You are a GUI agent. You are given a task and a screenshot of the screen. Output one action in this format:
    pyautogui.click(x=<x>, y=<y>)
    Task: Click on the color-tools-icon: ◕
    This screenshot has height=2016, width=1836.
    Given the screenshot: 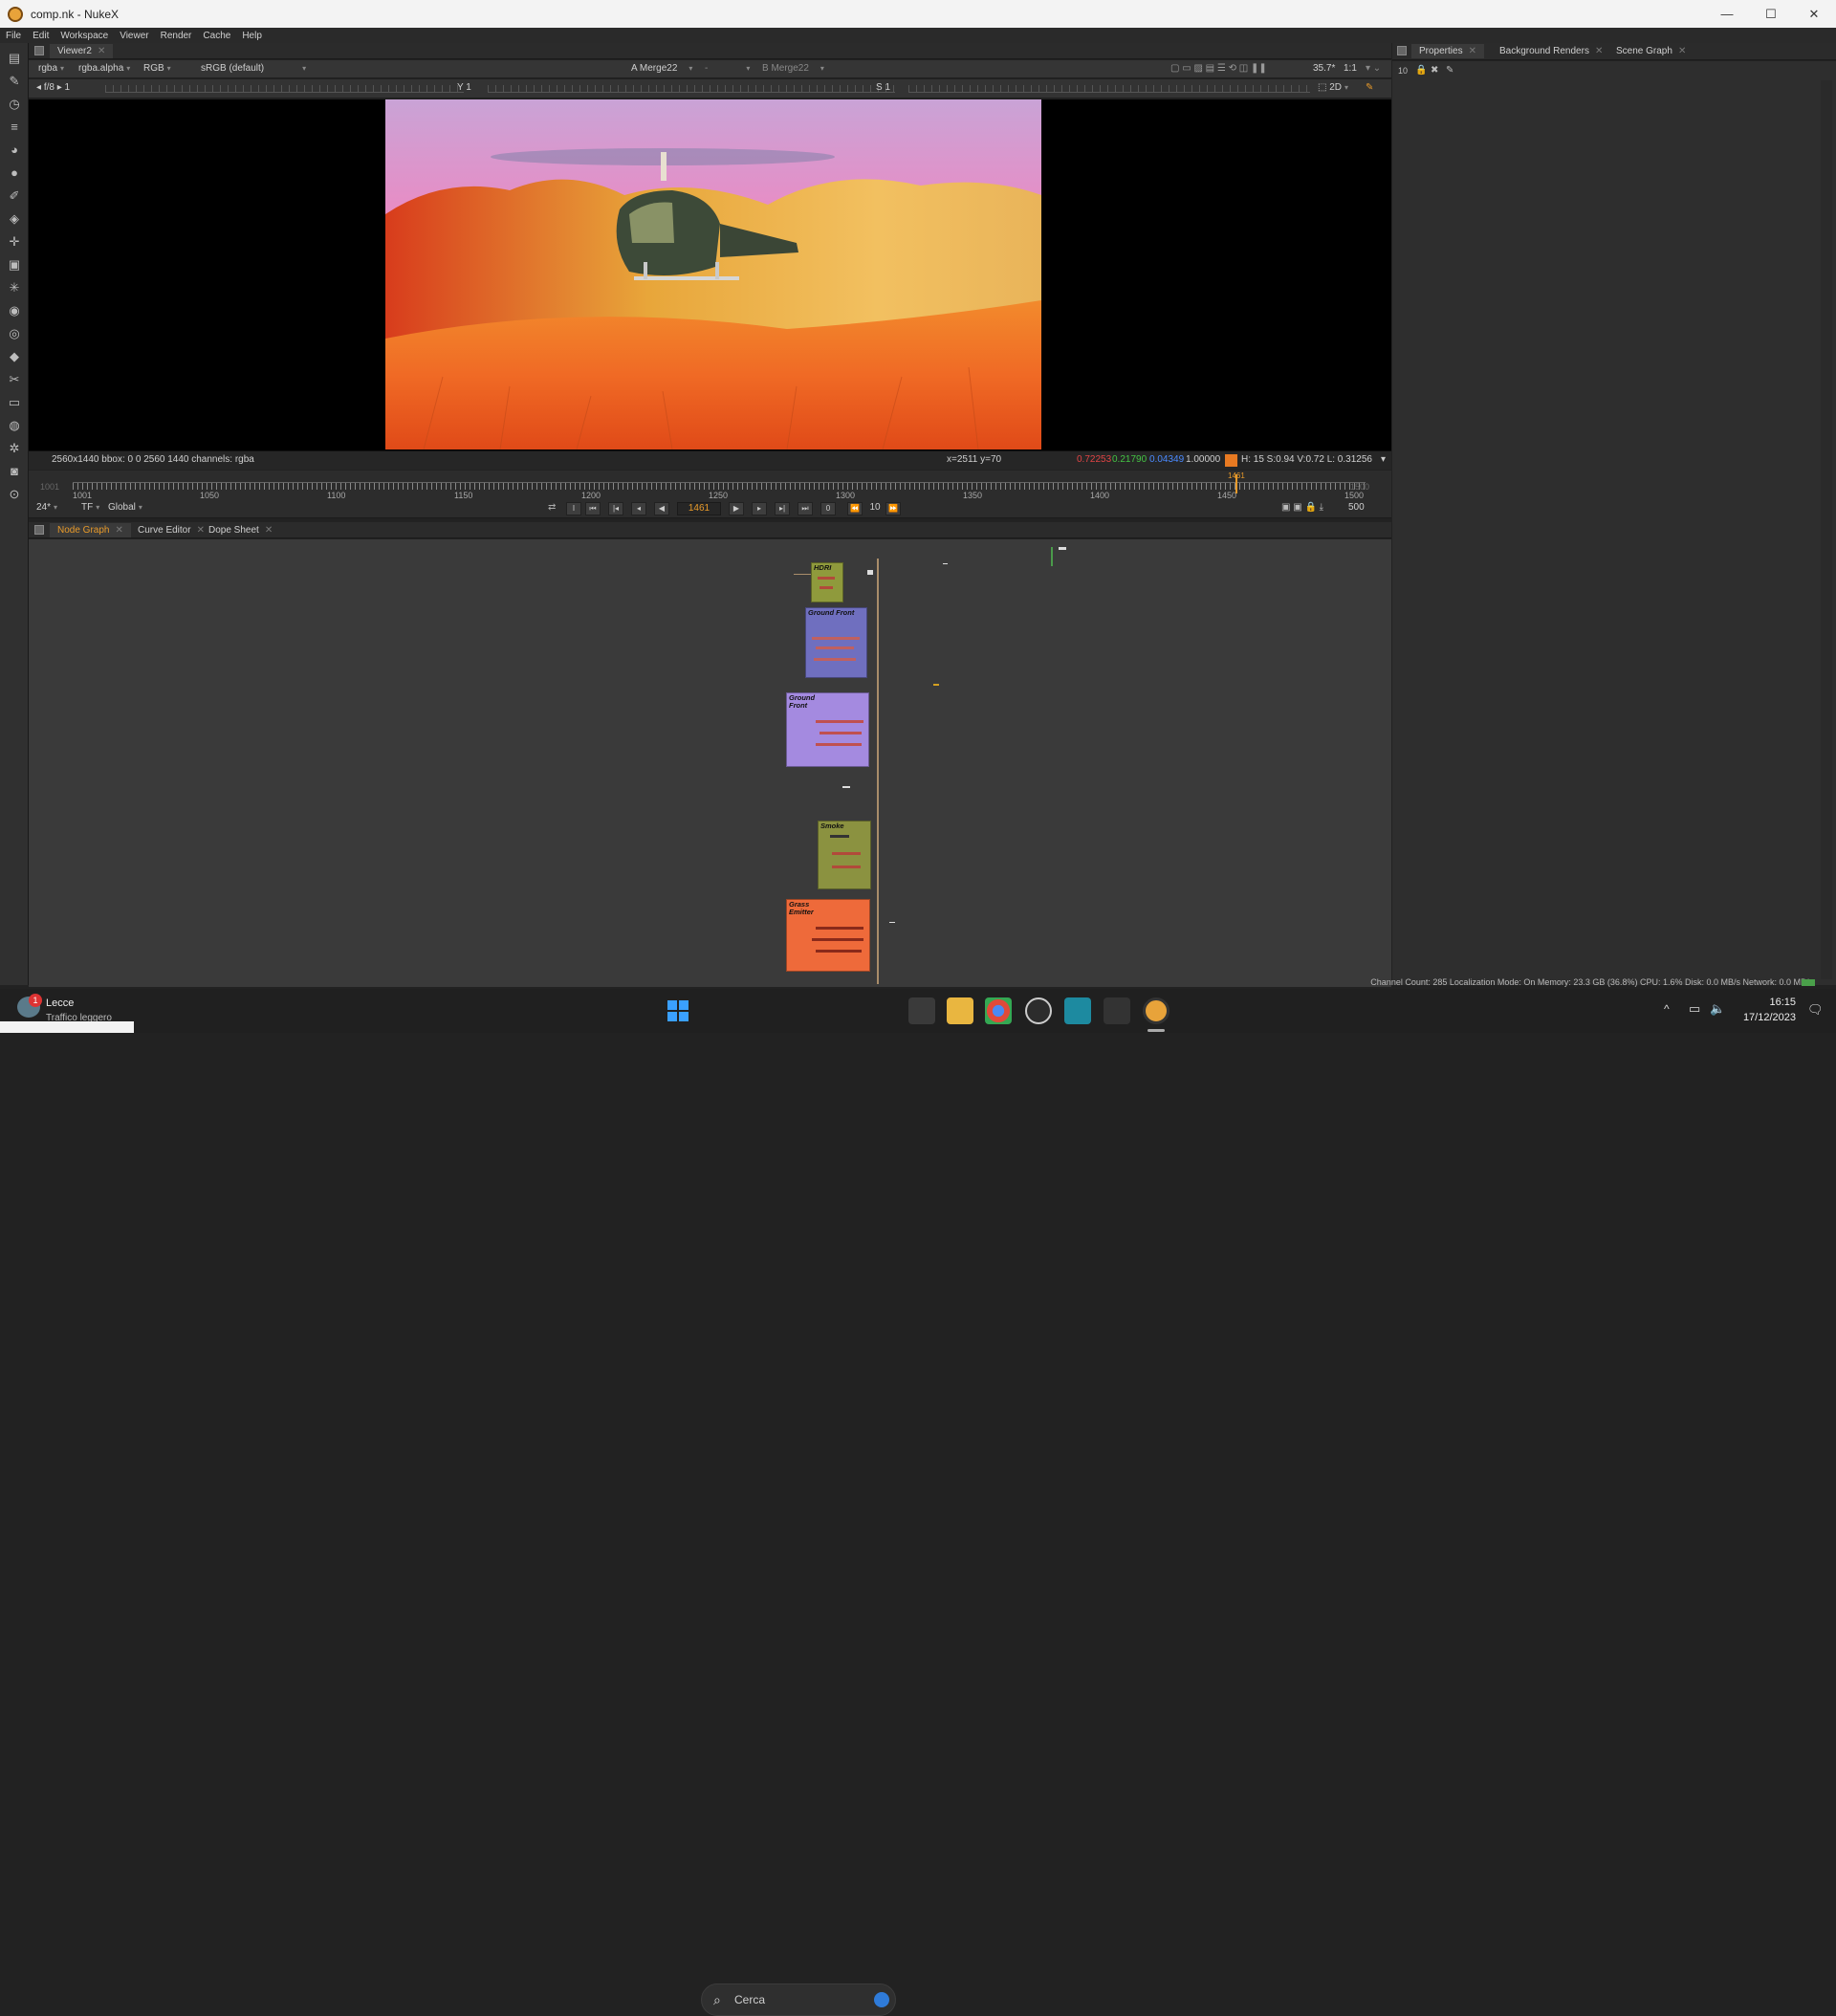 What is the action you would take?
    pyautogui.click(x=15, y=150)
    